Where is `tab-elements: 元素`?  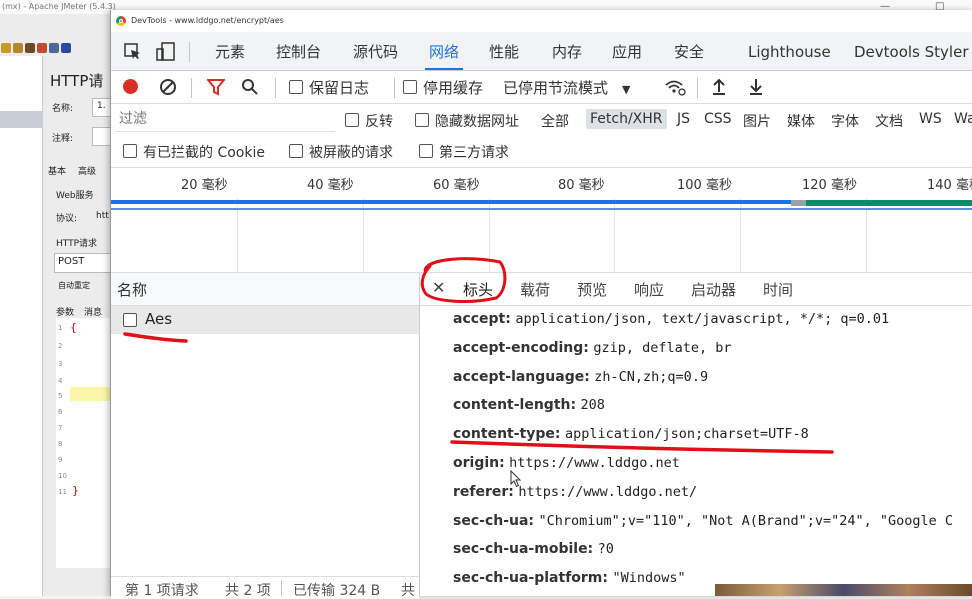 tab-elements: 元素 is located at coordinates (230, 51).